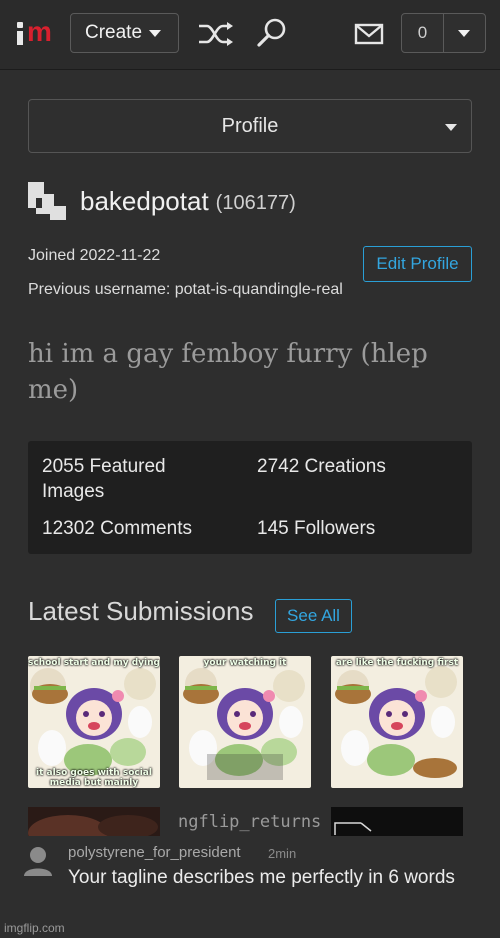 The image size is (500, 938). What do you see at coordinates (141, 611) in the screenshot?
I see `latest-submissions-heading: Latest Submissions` at bounding box center [141, 611].